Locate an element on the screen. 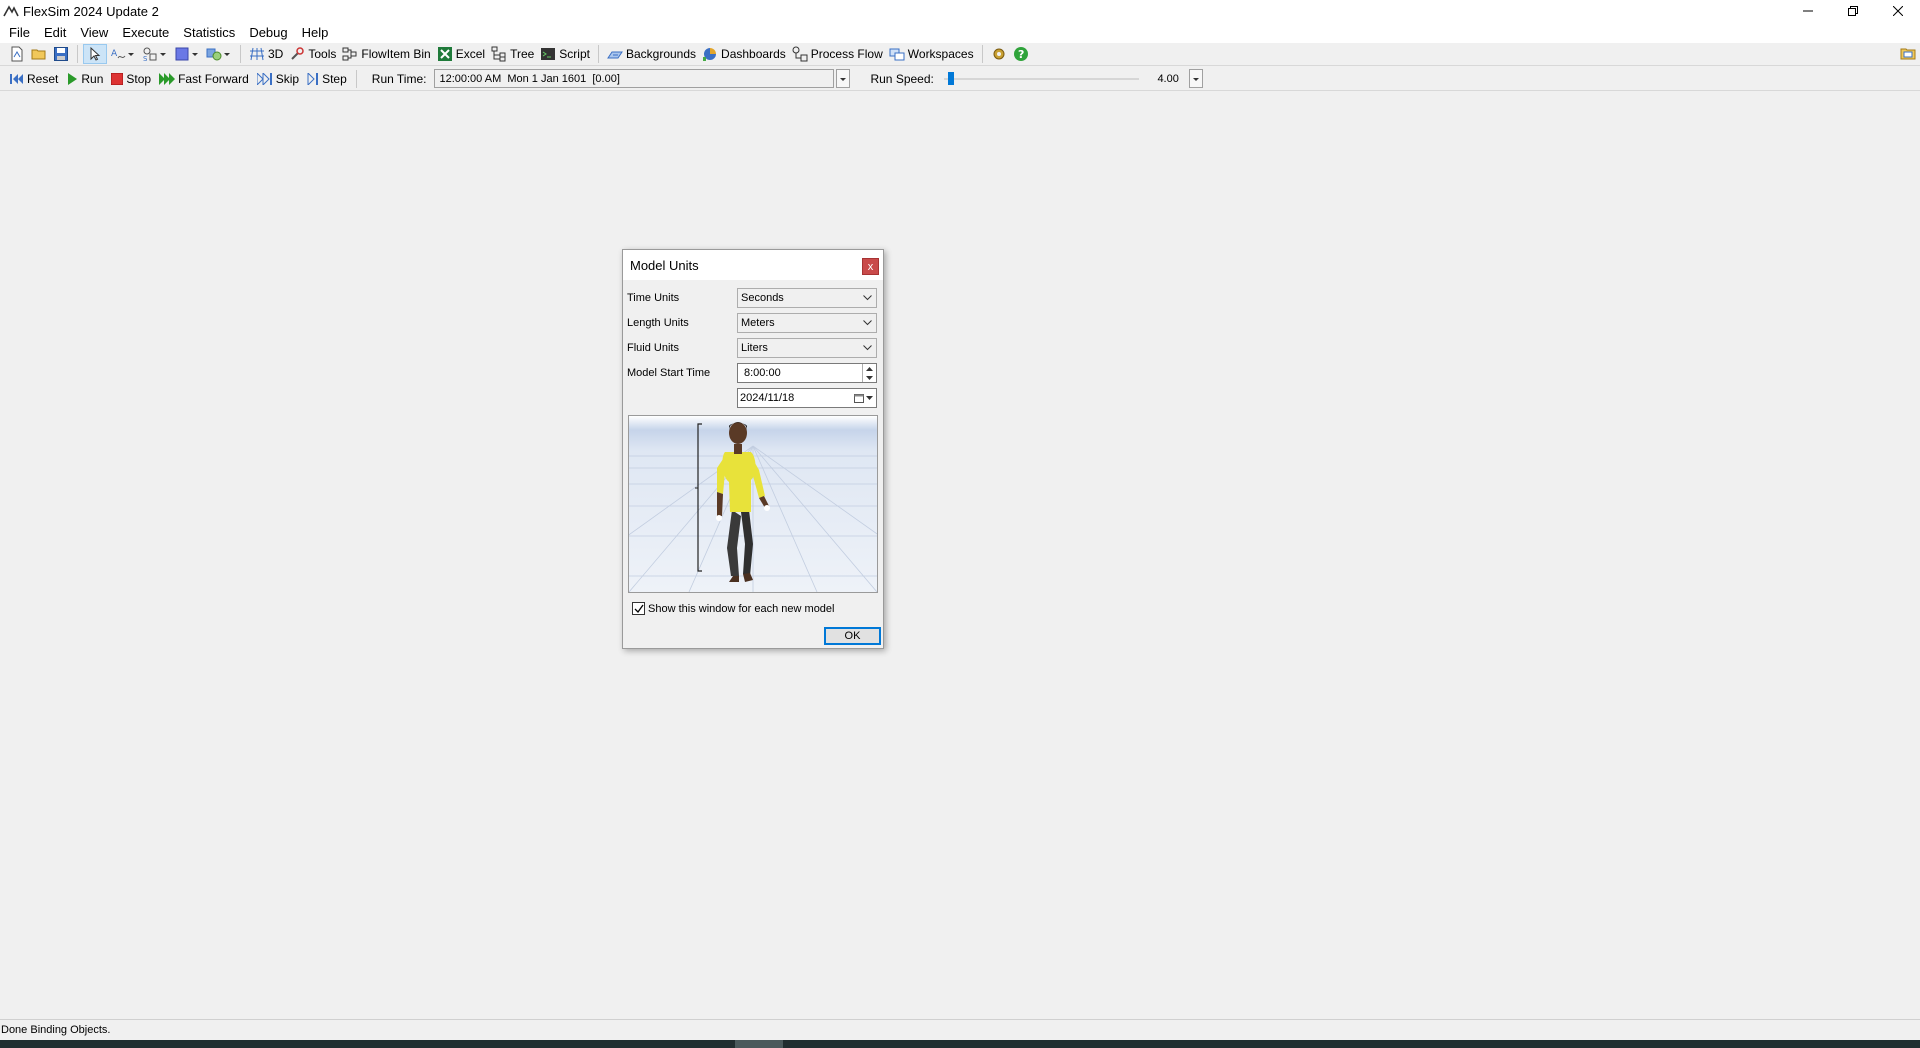 The image size is (1920, 1048). 3d-view-button: 3D is located at coordinates (266, 54).